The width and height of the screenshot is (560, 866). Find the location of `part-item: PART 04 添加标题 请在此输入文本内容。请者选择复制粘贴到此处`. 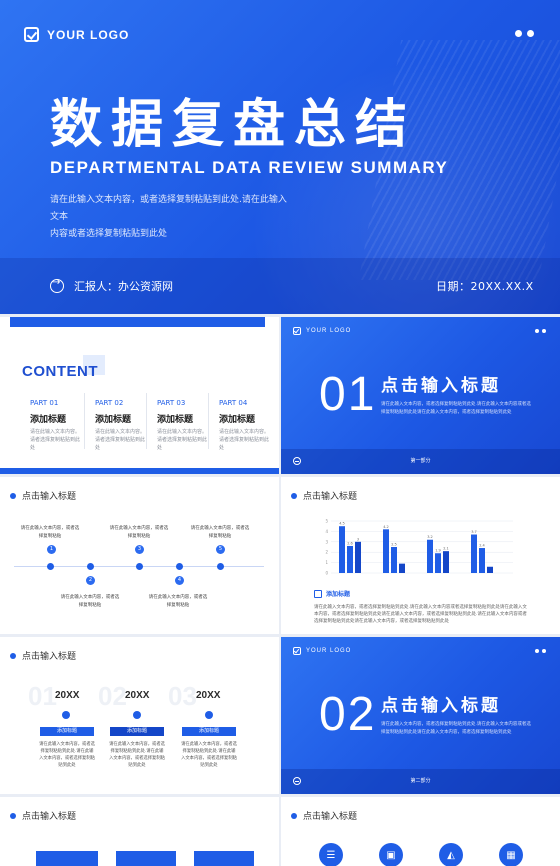

part-item: PART 04 添加标题 请在此输入文本内容。请者选择复制粘贴到此处 is located at coordinates (239, 422).